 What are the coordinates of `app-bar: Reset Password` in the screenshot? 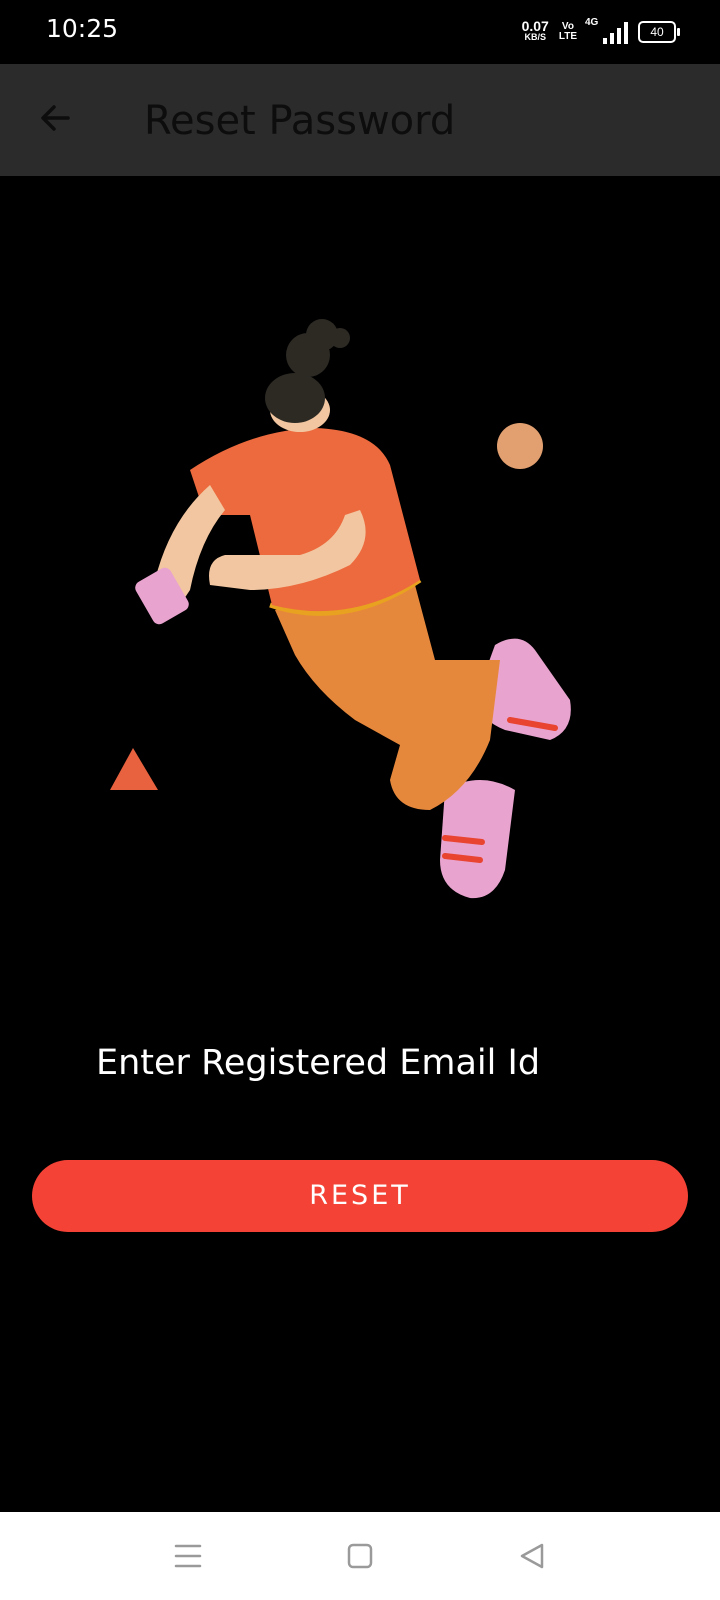 It's located at (360, 120).